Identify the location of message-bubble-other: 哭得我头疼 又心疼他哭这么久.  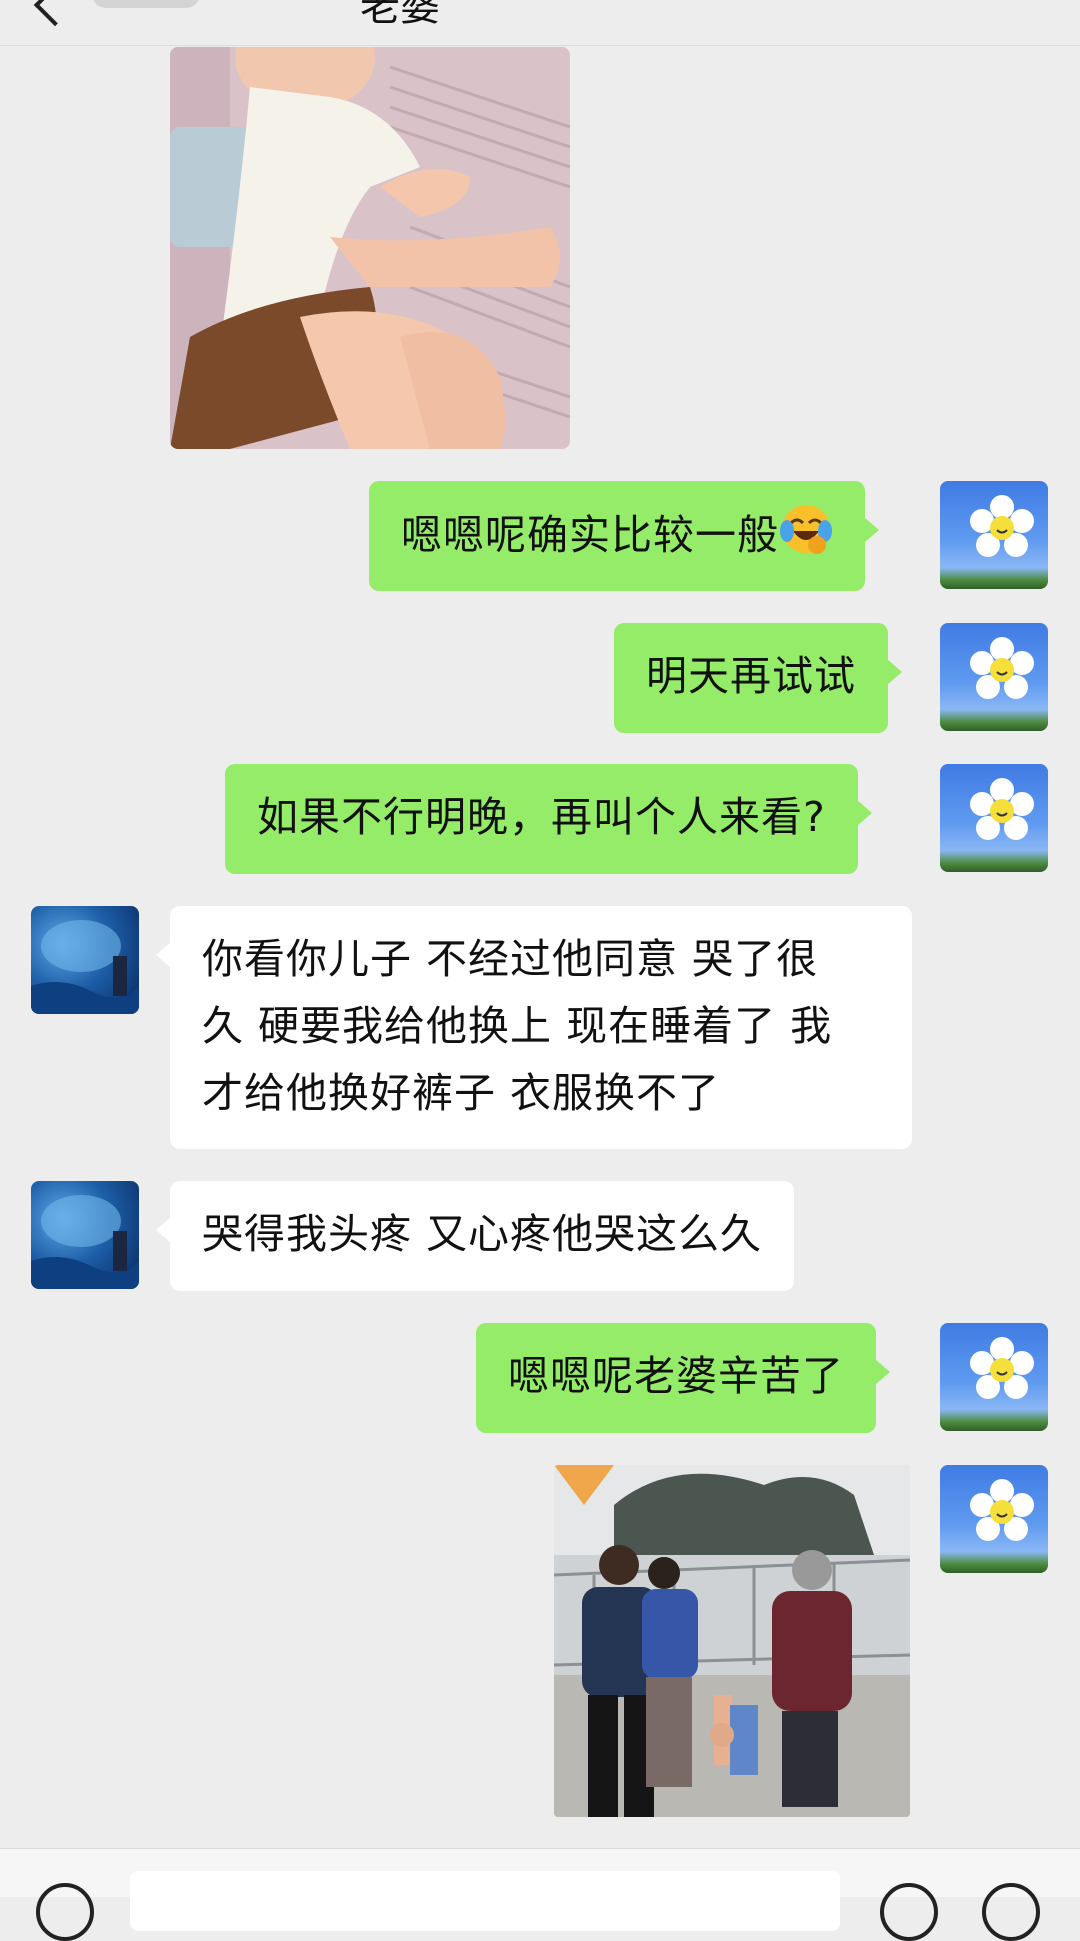
(475, 1236).